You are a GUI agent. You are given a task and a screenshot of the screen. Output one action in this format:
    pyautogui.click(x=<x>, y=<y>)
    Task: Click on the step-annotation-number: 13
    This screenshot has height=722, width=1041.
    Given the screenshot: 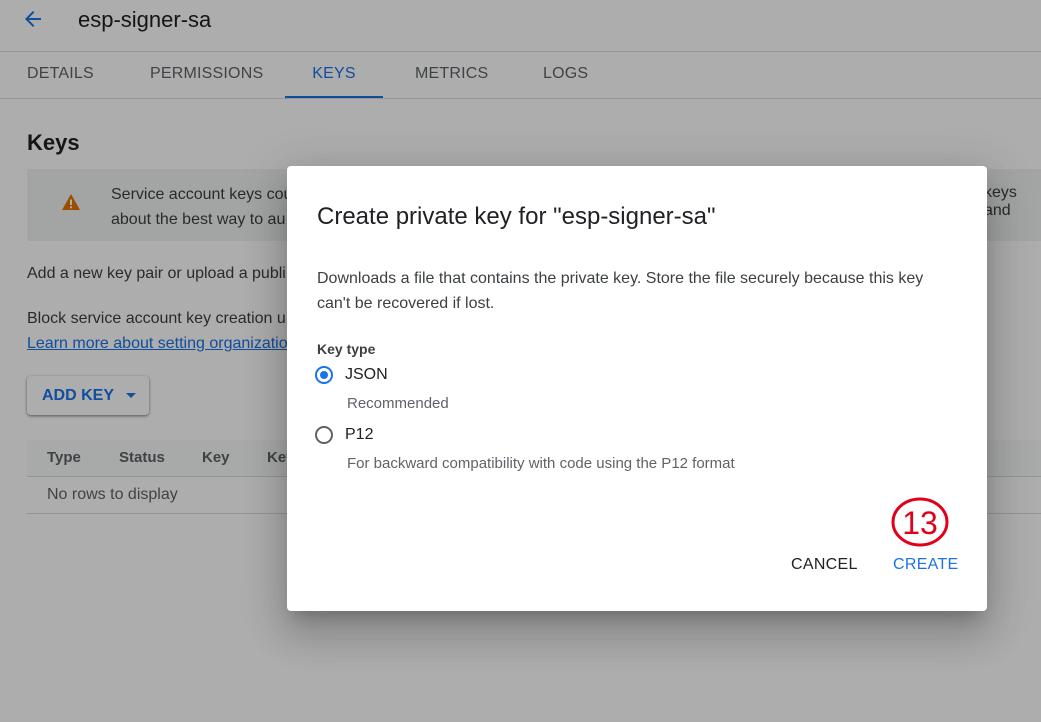 What is the action you would take?
    pyautogui.click(x=920, y=523)
    